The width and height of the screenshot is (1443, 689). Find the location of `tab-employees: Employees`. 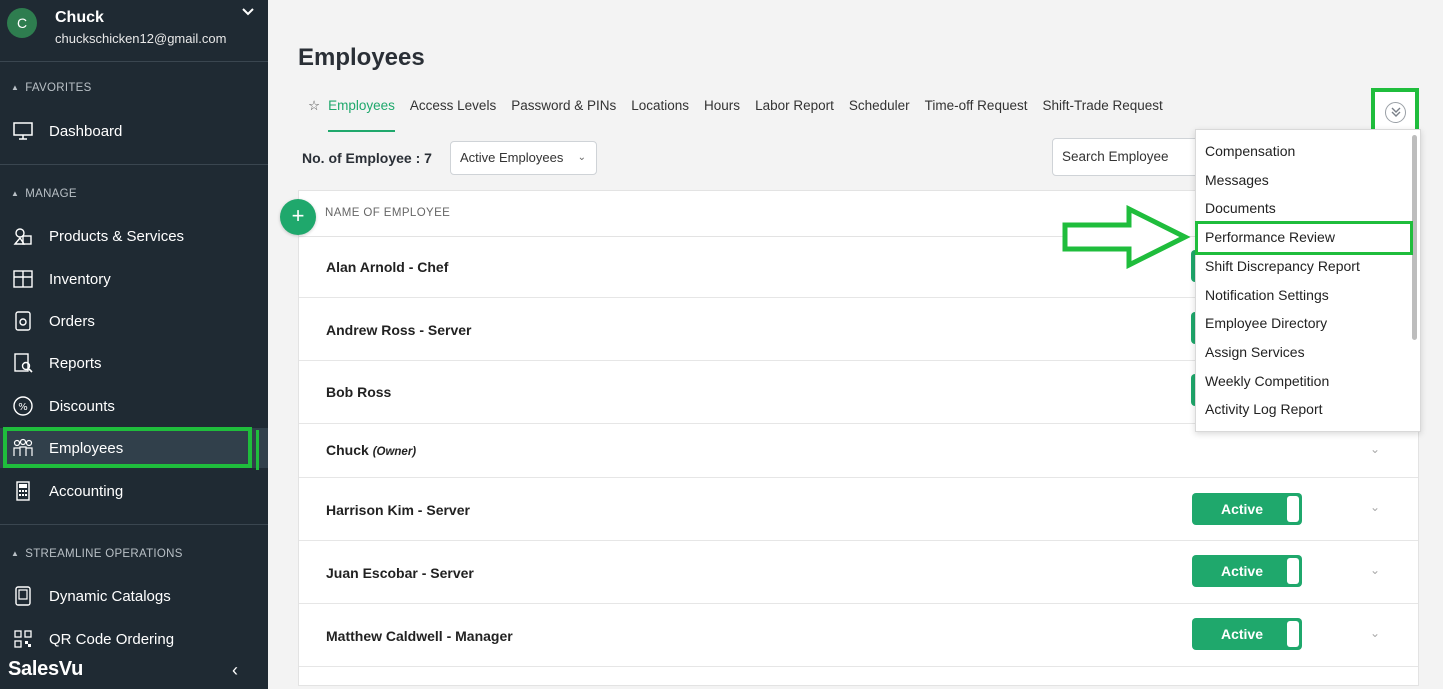

tab-employees: Employees is located at coordinates (361, 115).